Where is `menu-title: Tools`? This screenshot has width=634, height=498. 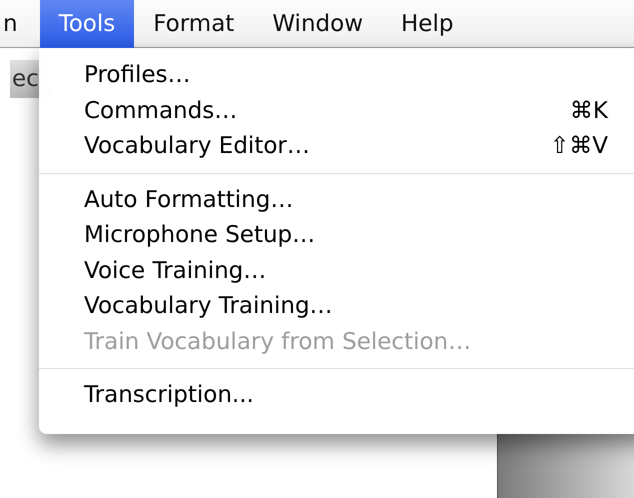 menu-title: Tools is located at coordinates (87, 24).